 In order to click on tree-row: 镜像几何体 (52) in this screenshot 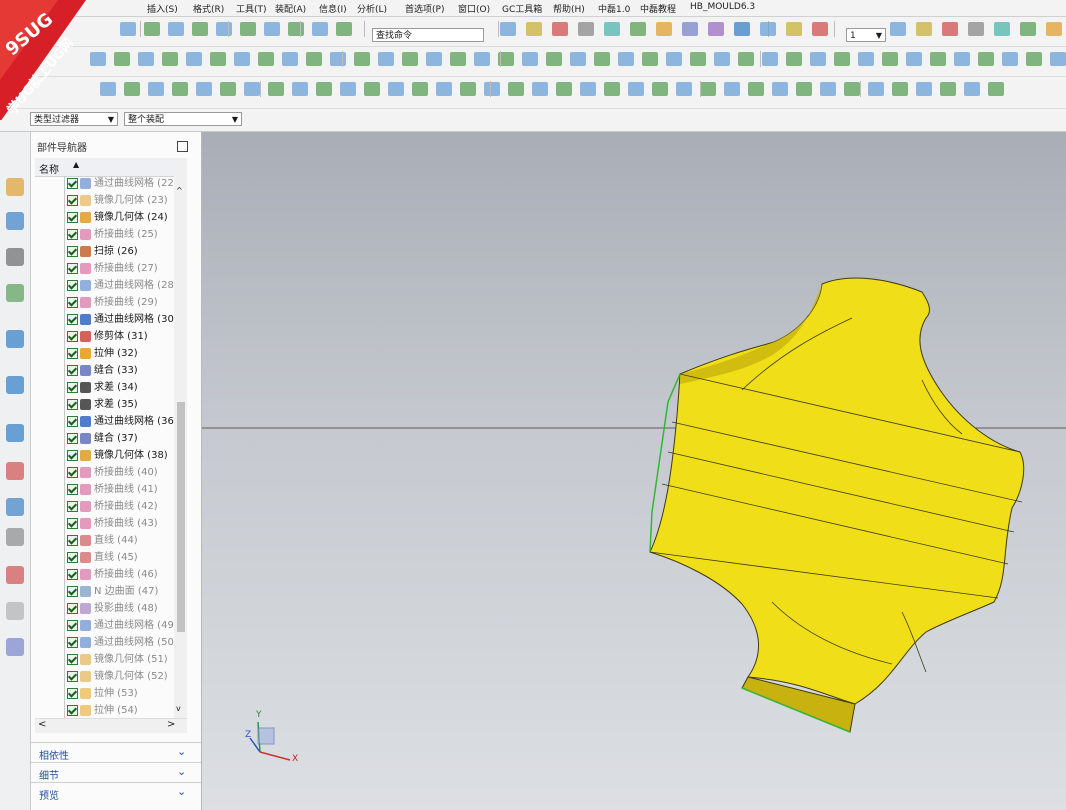, I will do `click(117, 677)`.